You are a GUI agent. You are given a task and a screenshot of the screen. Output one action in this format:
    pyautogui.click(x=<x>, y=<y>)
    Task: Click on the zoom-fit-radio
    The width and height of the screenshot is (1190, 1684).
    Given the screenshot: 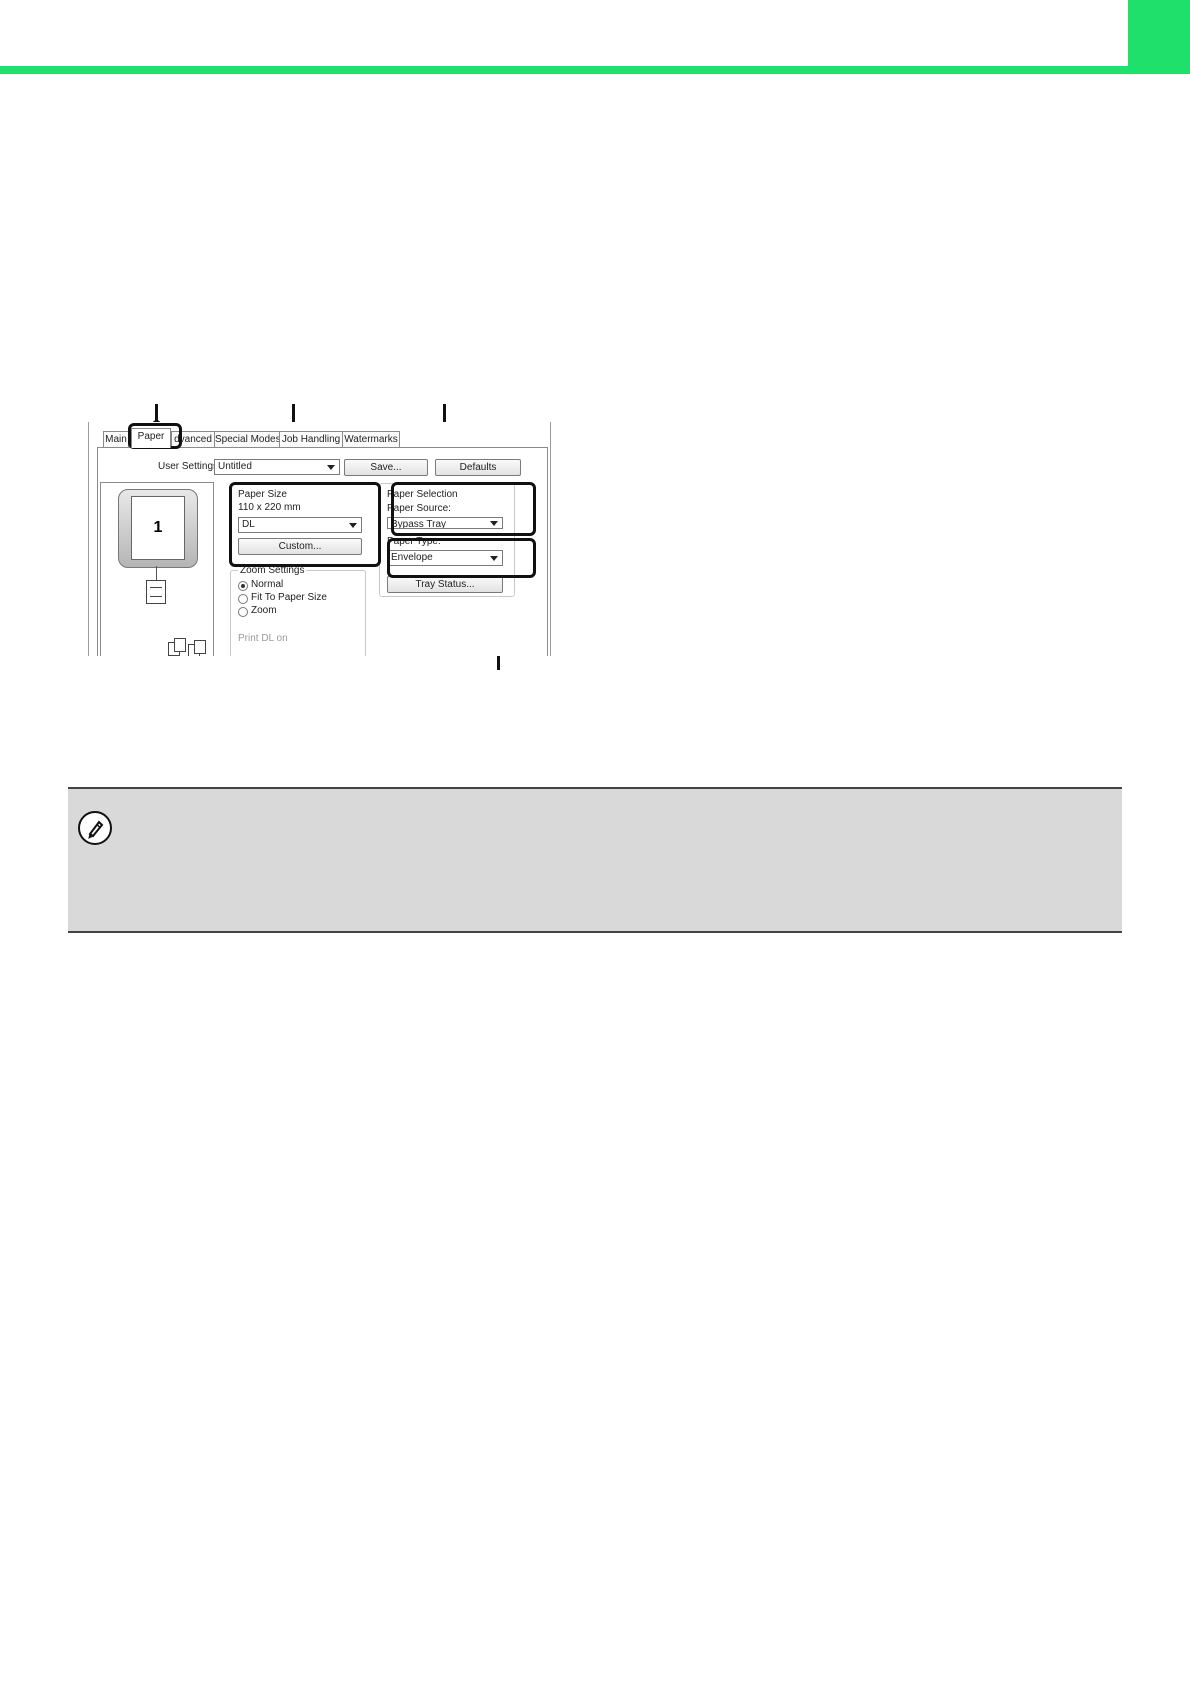 What is the action you would take?
    pyautogui.click(x=243, y=599)
    